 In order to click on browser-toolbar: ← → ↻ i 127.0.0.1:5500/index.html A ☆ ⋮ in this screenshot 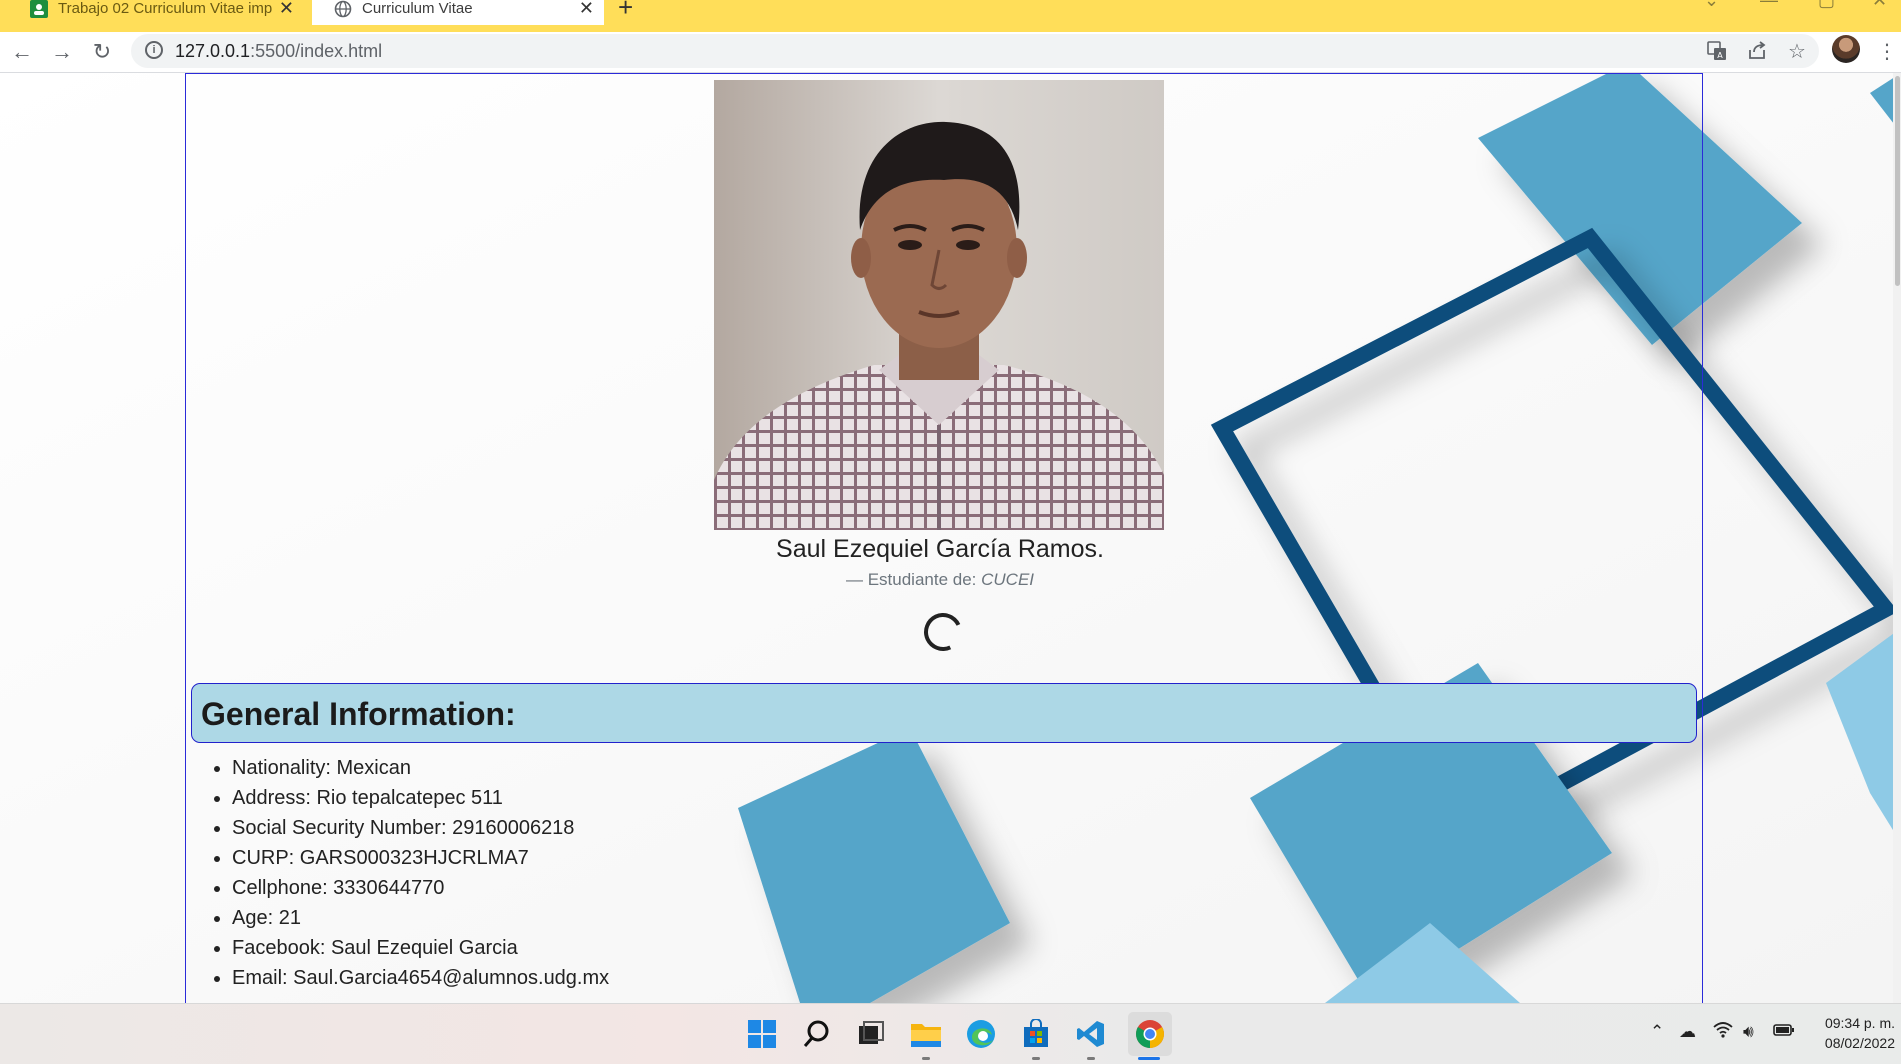, I will do `click(950, 52)`.